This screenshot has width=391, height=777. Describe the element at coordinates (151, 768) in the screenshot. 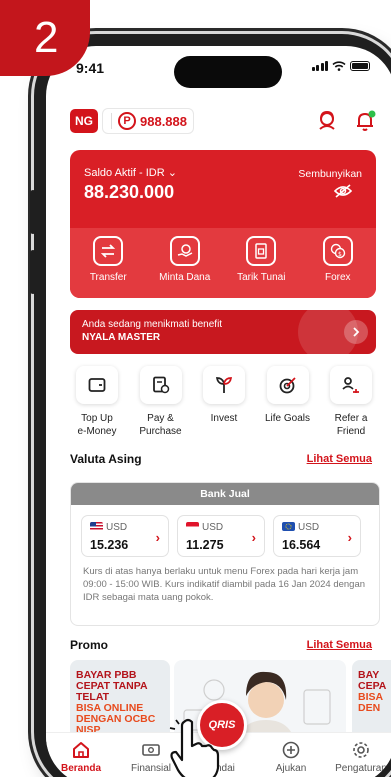

I see `tab-label: Finansial` at that location.